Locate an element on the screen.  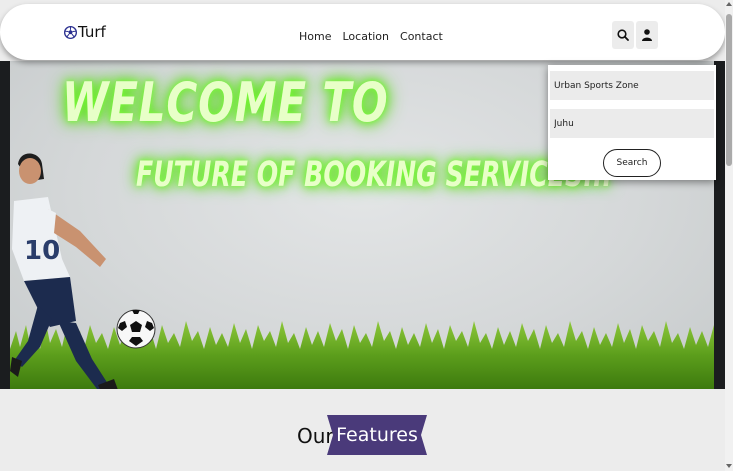
search-button is located at coordinates (623, 35).